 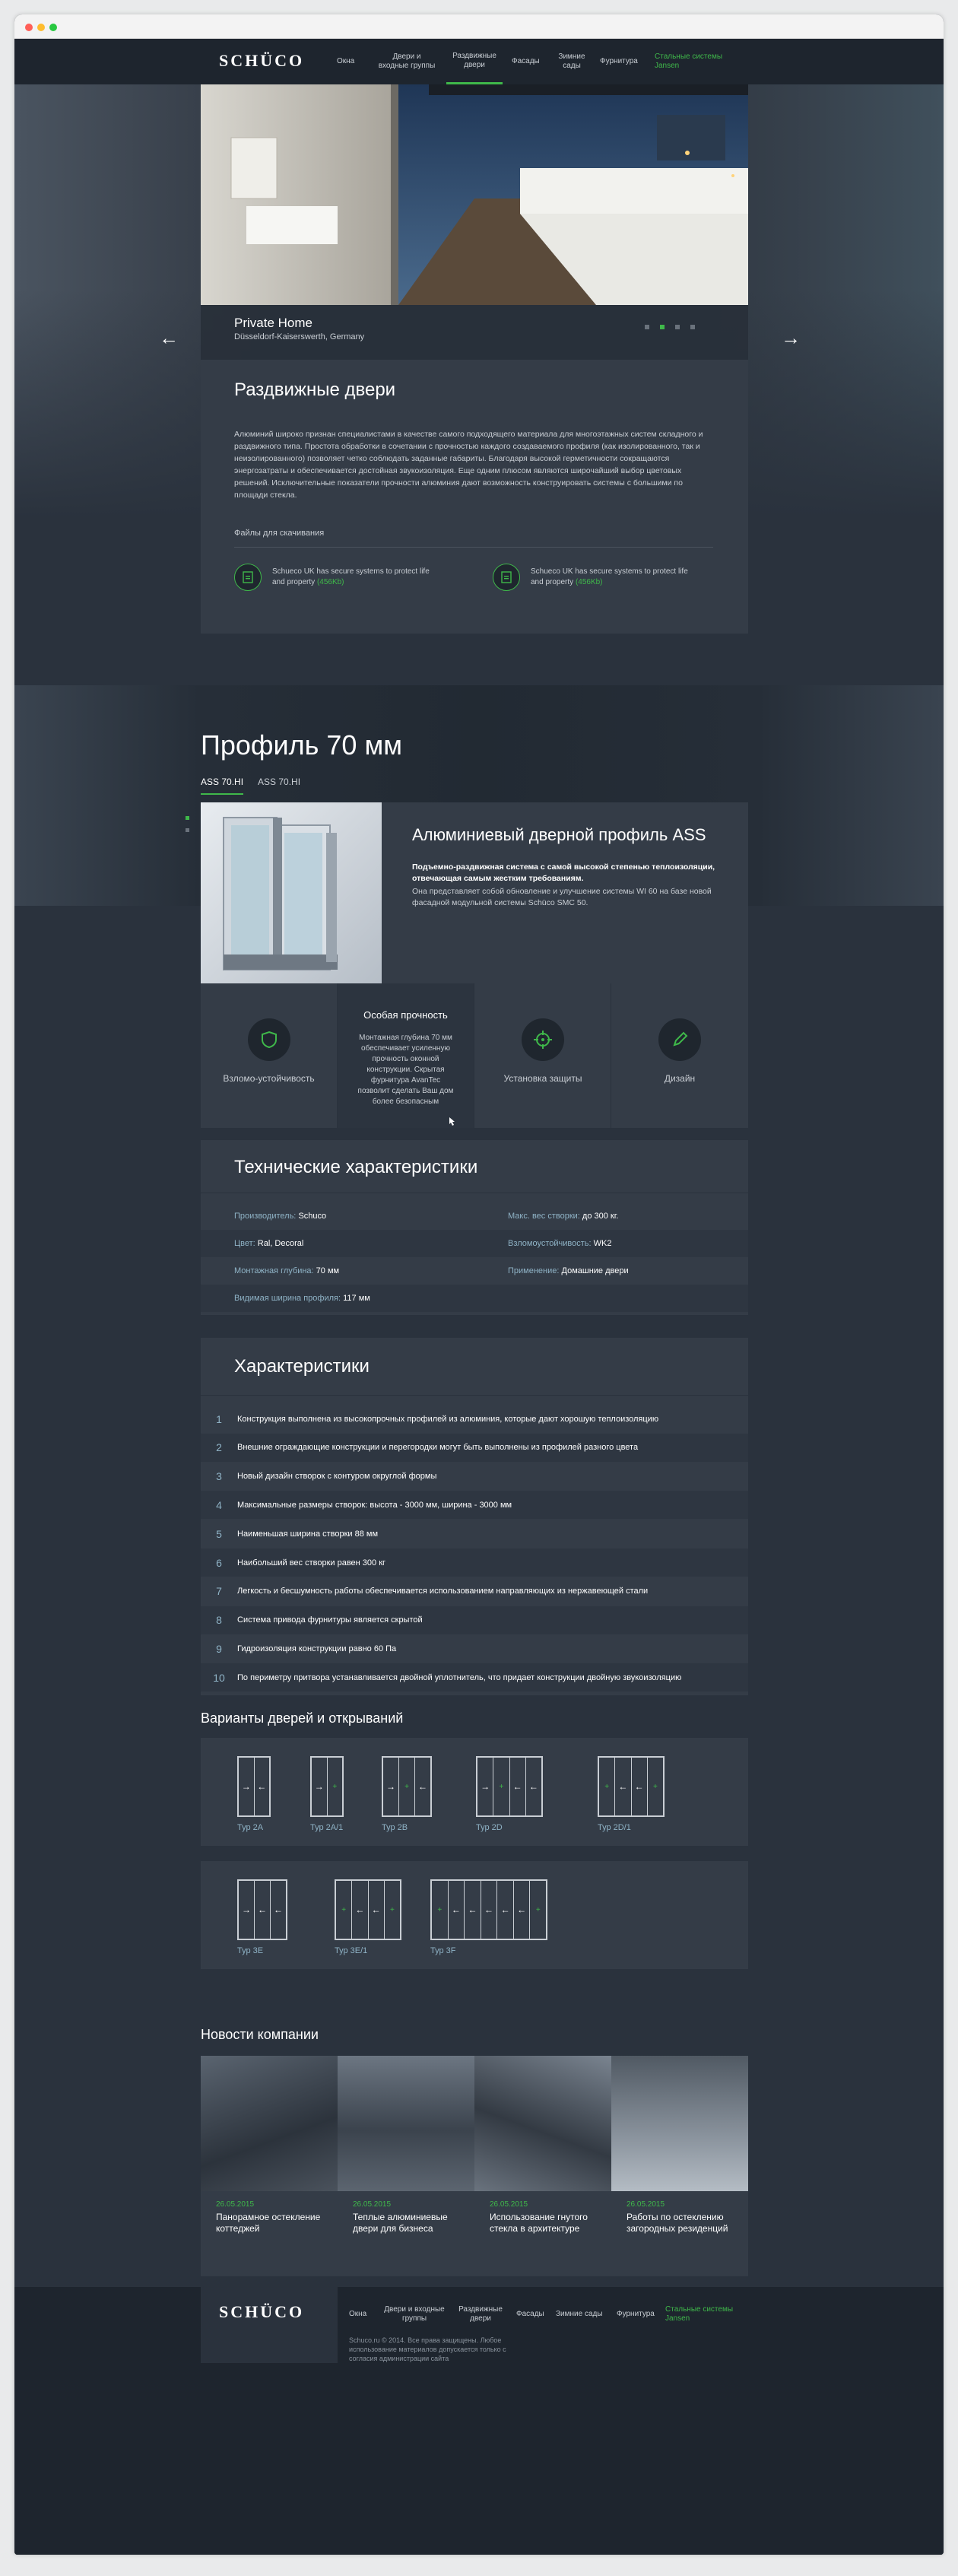 What do you see at coordinates (41, 27) in the screenshot?
I see `minimize-window-button` at bounding box center [41, 27].